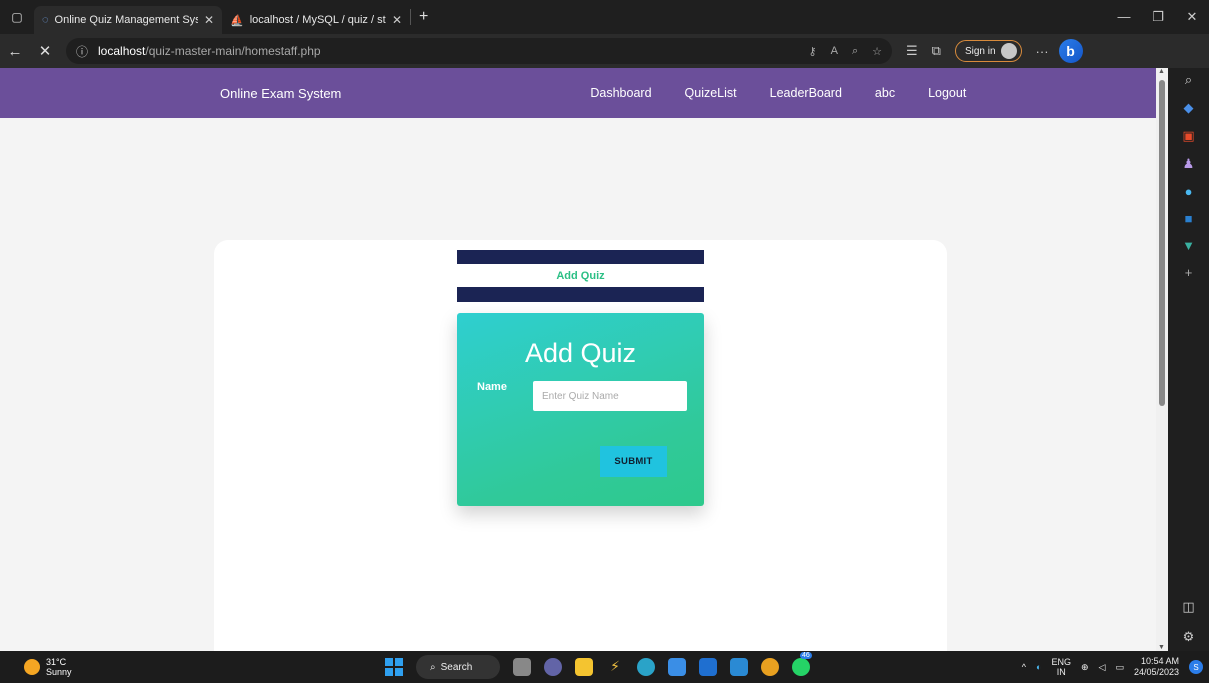 Image resolution: width=1209 pixels, height=683 pixels. Describe the element at coordinates (59, 672) in the screenshot. I see `weather-condition: Sunny` at that location.